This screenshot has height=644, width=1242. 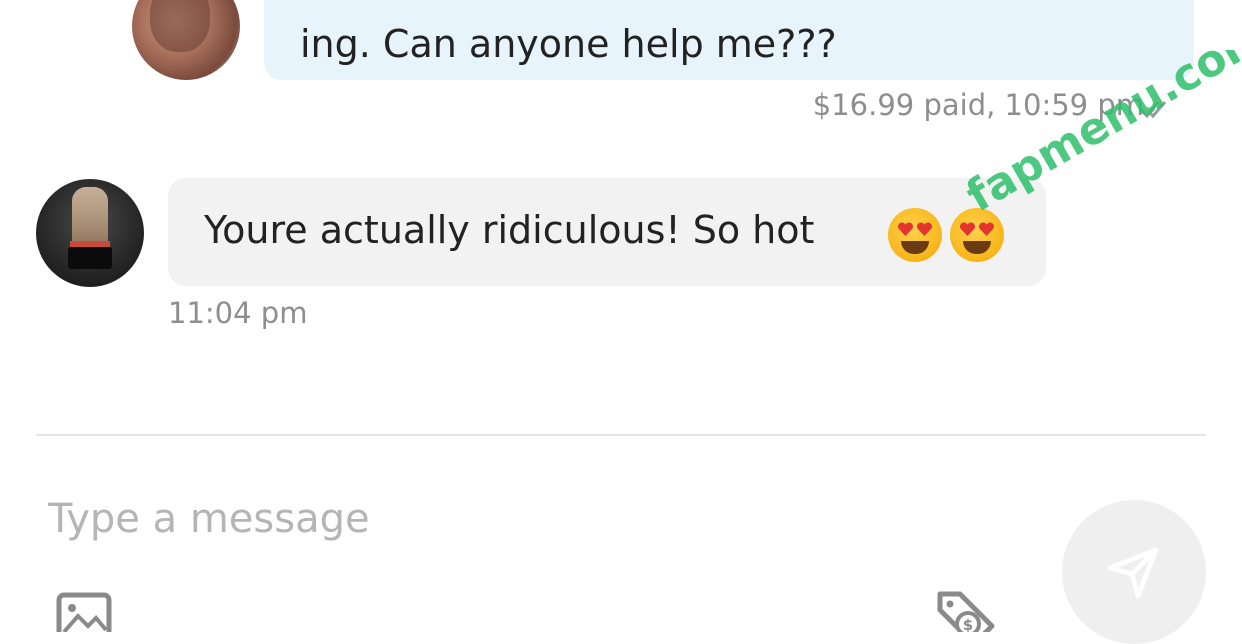 I want to click on avatar-photo-shade, so click(x=180, y=26).